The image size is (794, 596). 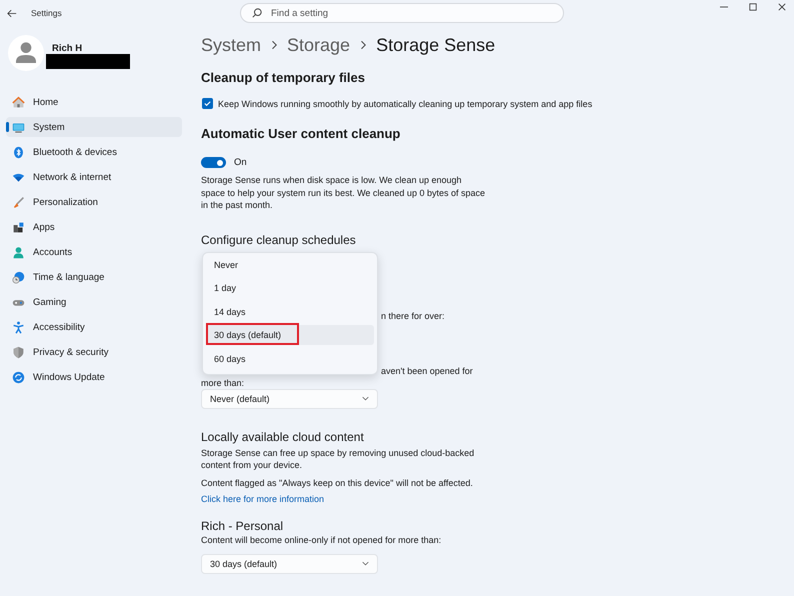 I want to click on sidebar-item: Time & language, so click(x=94, y=277).